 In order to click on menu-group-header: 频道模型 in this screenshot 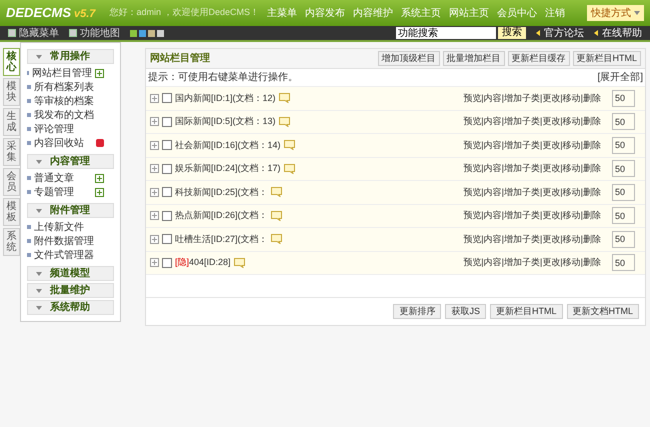, I will do `click(70, 273)`.